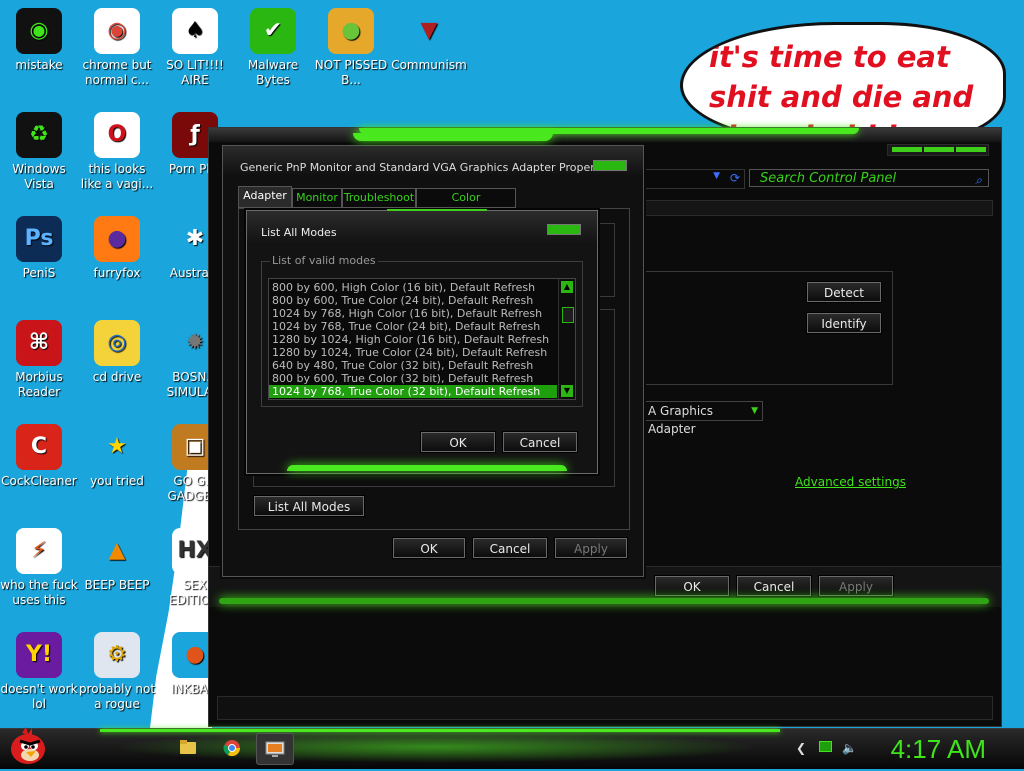  I want to click on detect-button: Detect, so click(844, 292).